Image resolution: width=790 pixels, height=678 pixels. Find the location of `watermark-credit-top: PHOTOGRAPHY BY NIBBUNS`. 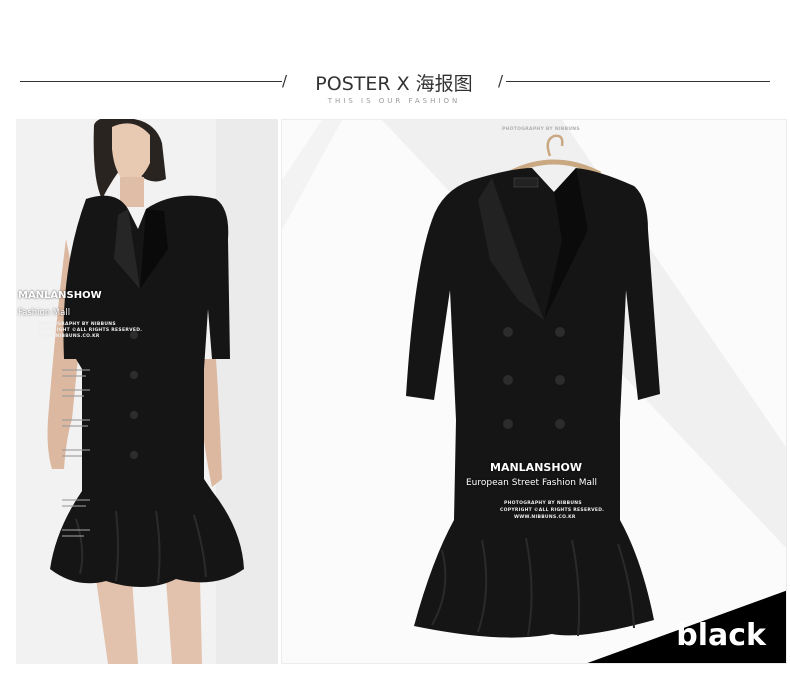

watermark-credit-top: PHOTOGRAPHY BY NIBBUNS is located at coordinates (541, 129).